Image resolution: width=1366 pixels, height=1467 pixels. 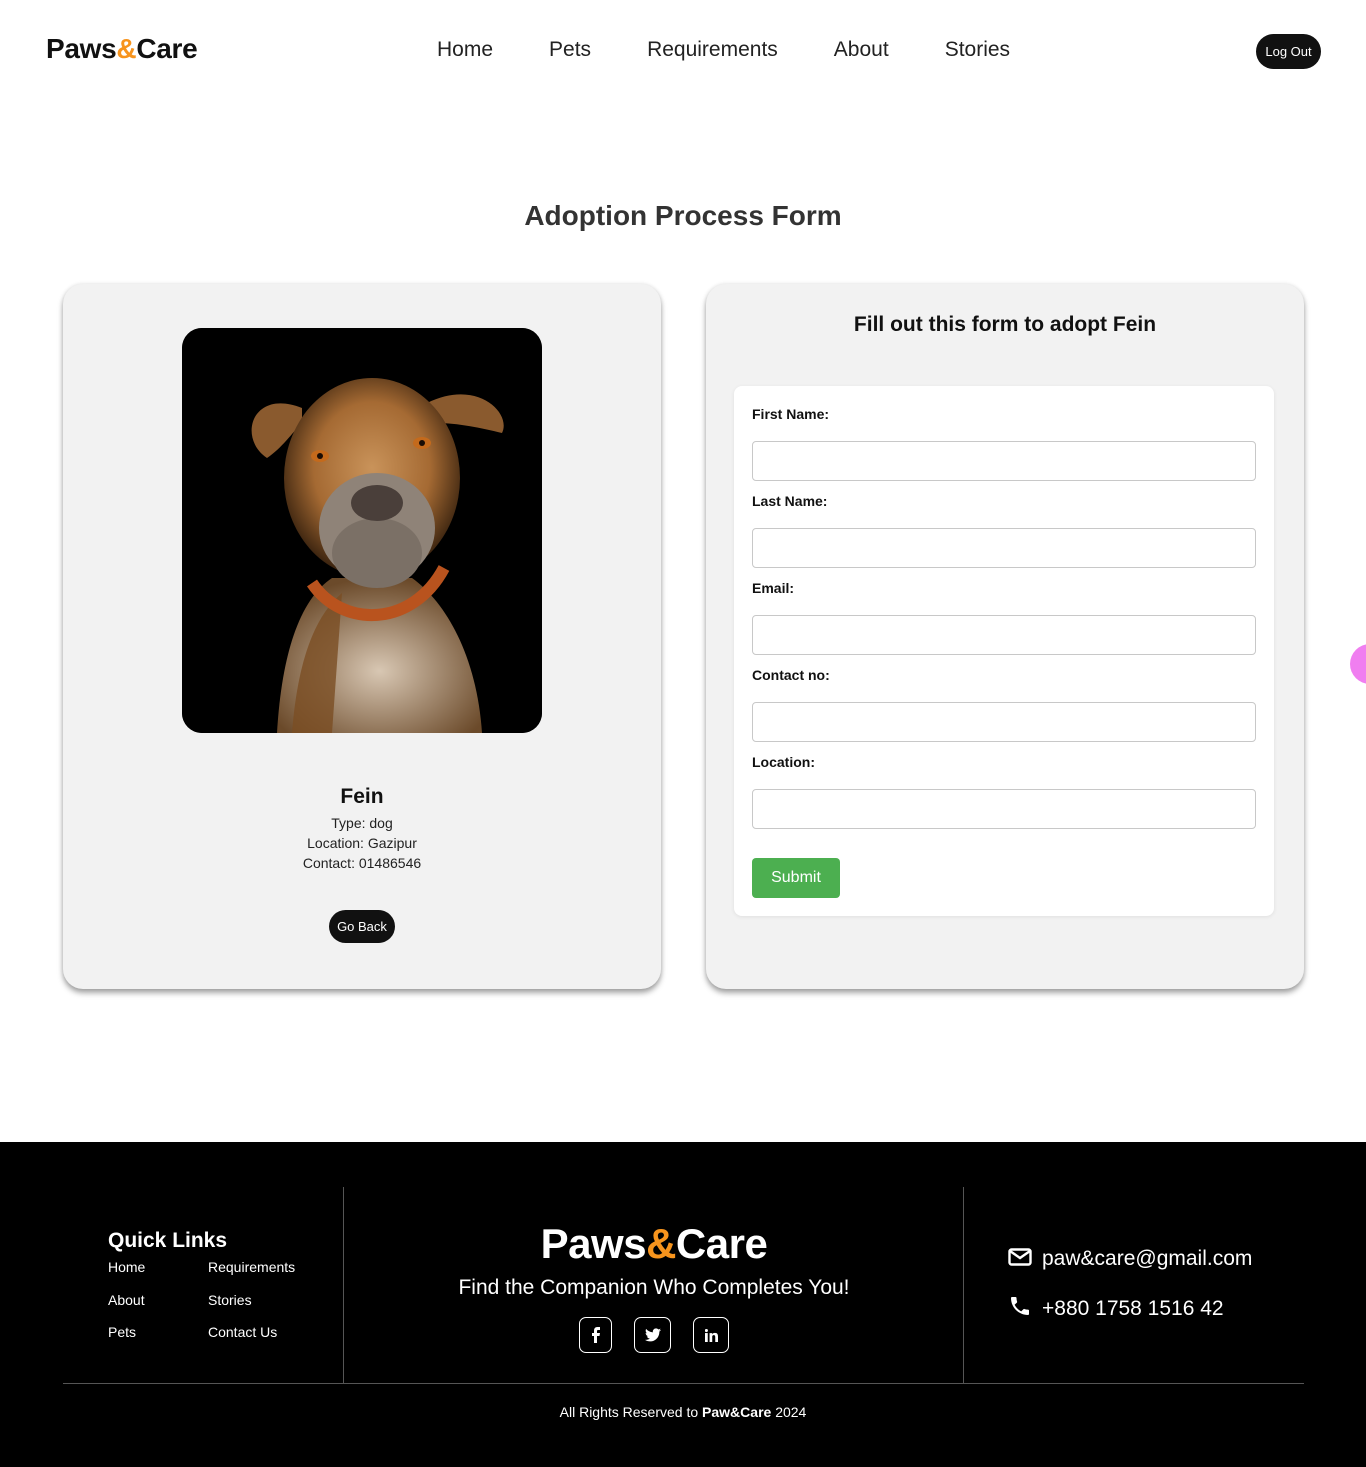 I want to click on footer-link-pets: Pets, so click(x=122, y=1332).